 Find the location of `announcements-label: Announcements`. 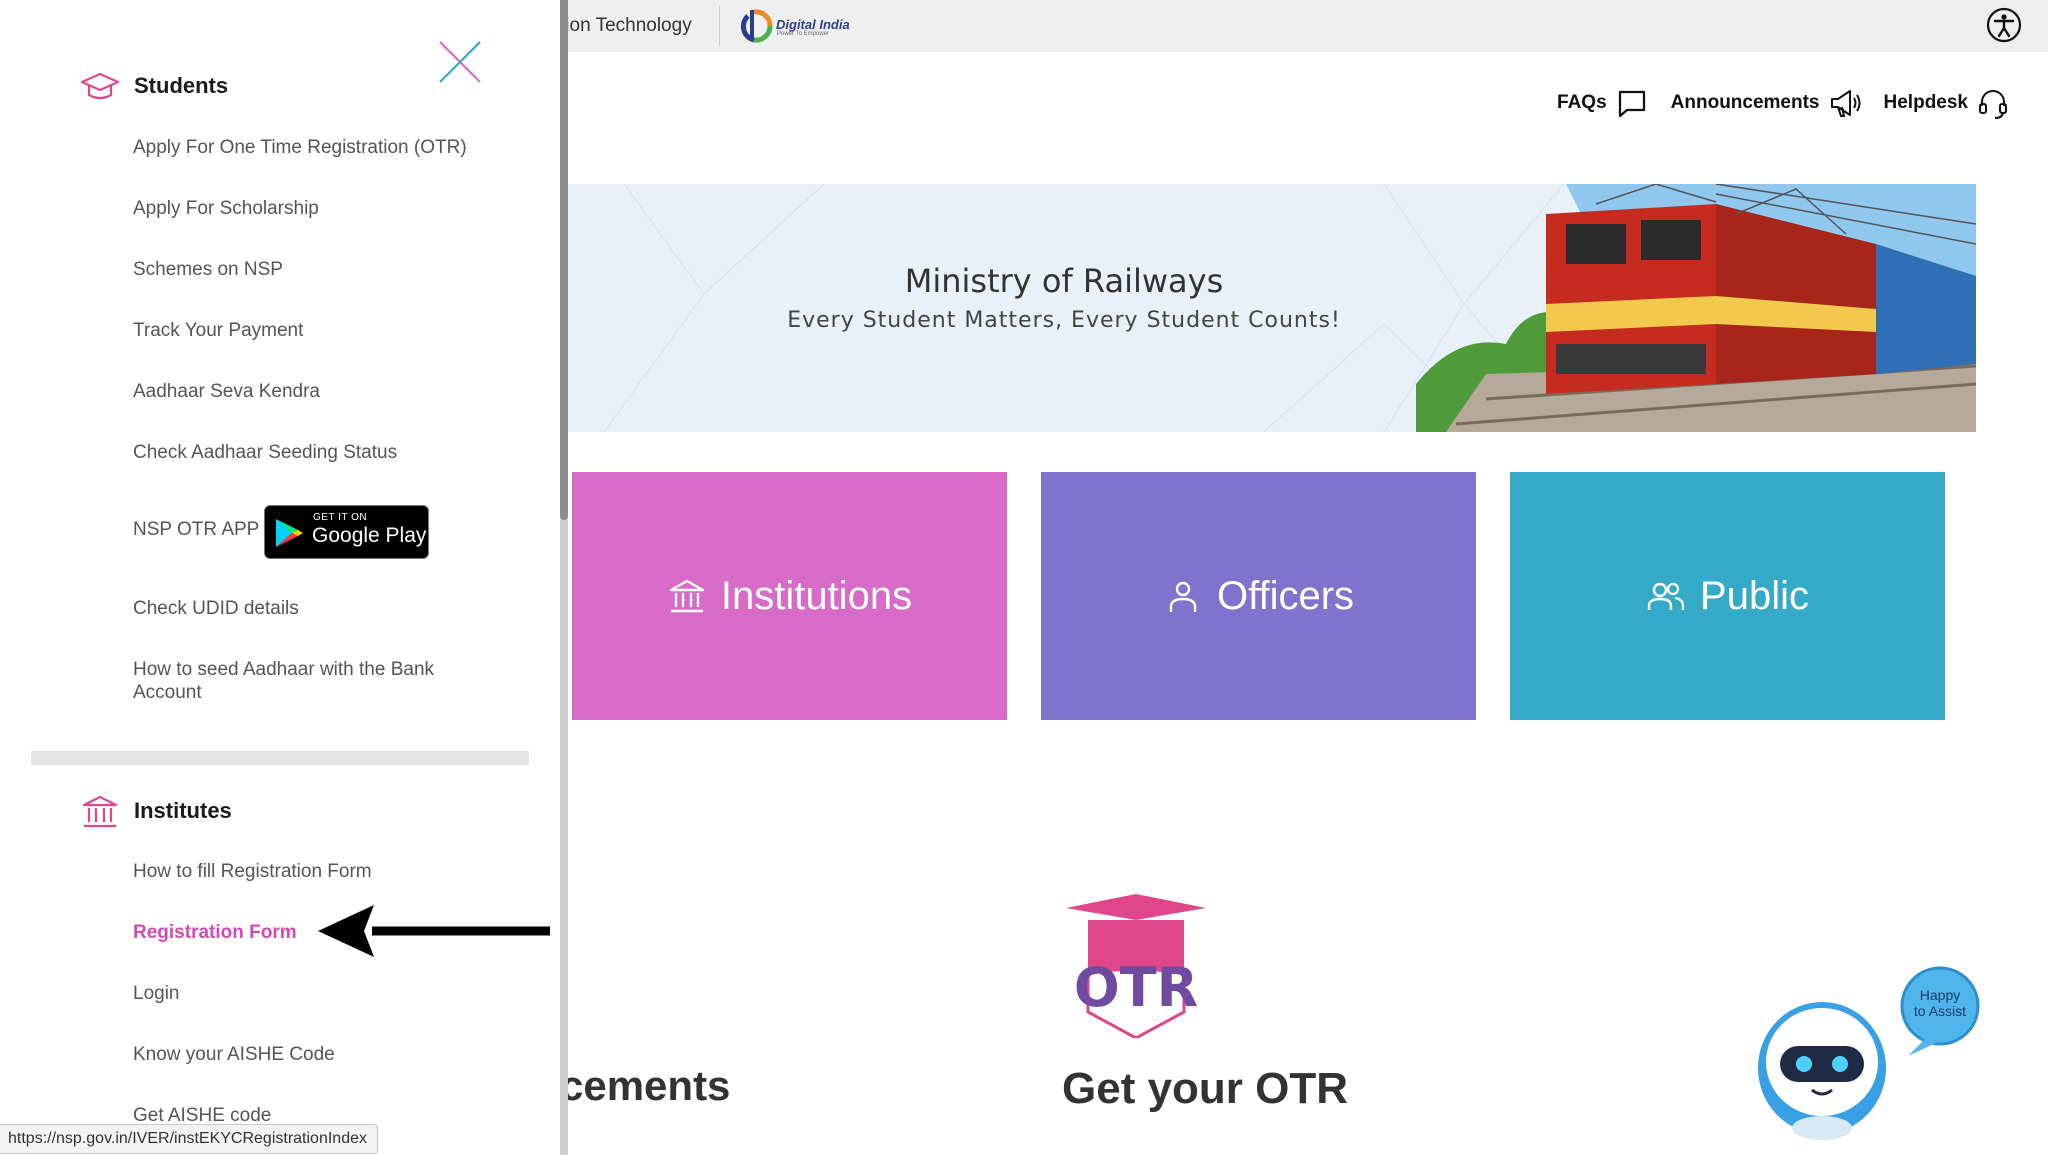

announcements-label: Announcements is located at coordinates (1745, 102).